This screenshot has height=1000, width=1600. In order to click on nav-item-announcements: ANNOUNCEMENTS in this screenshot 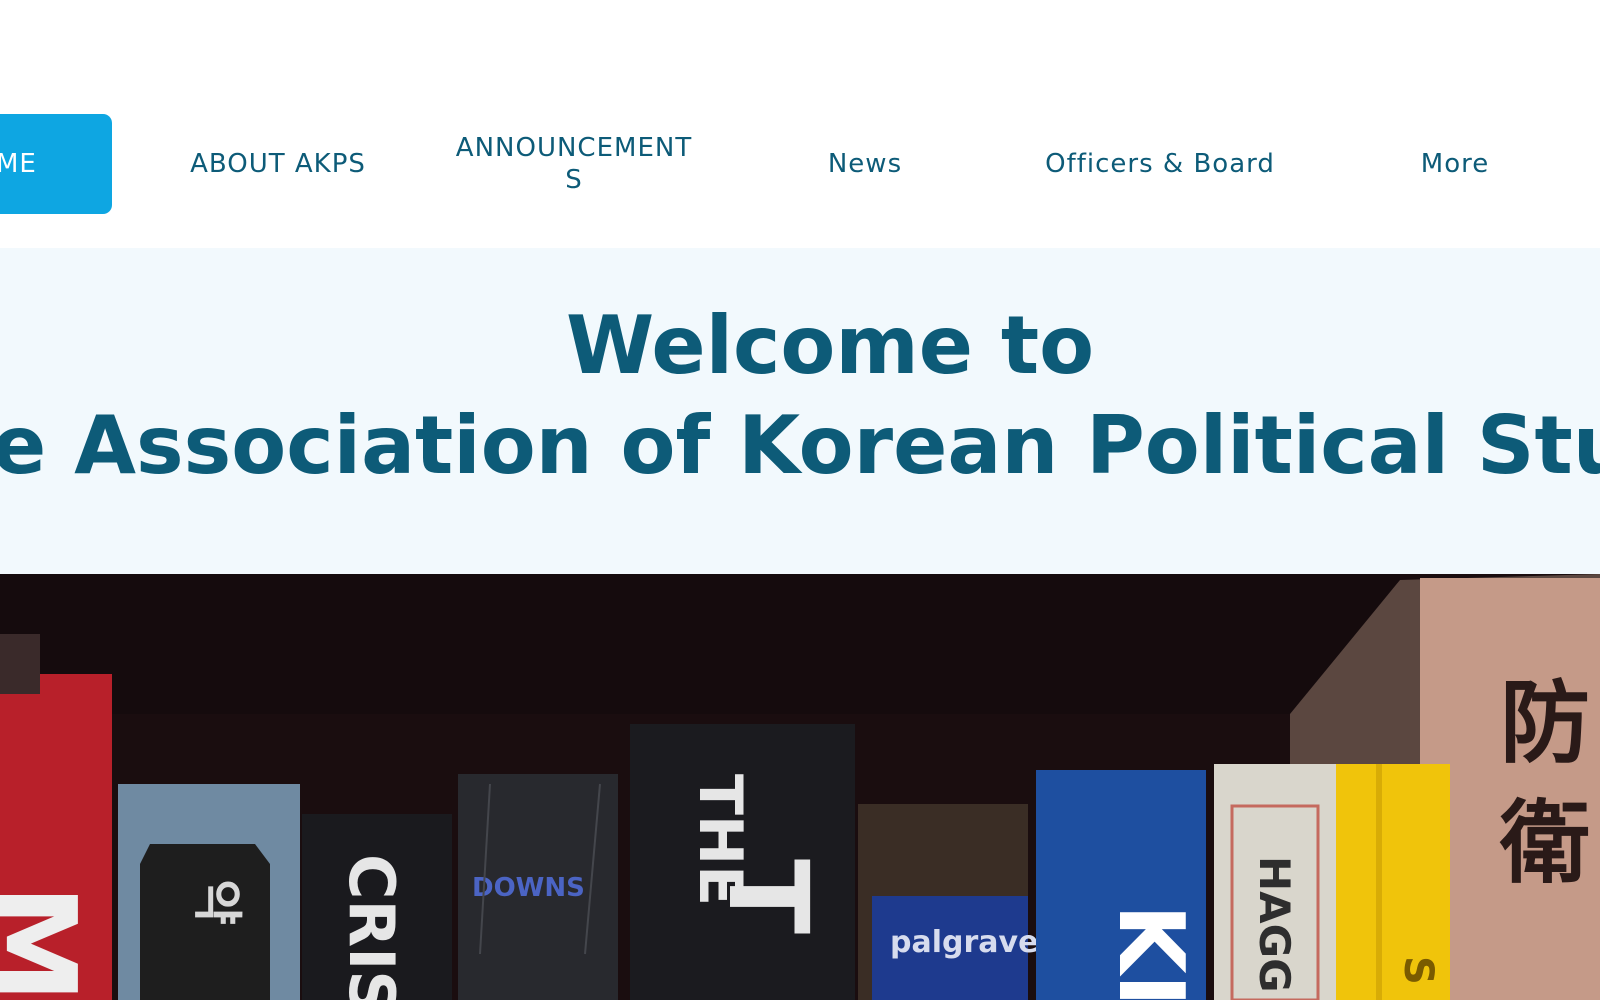, I will do `click(574, 164)`.